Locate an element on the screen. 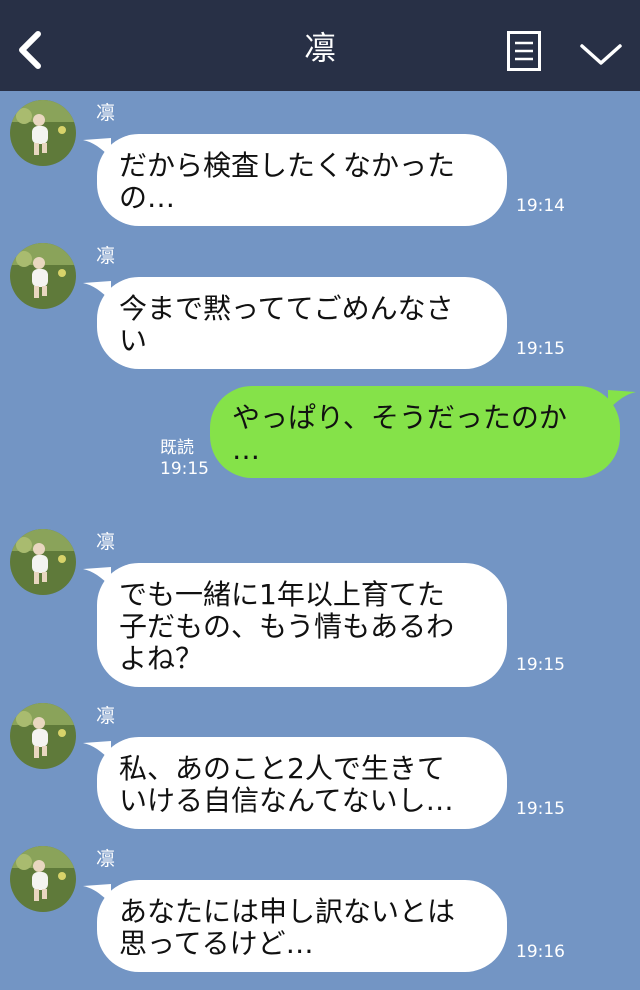 This screenshot has width=640, height=990. message-time: 19:14 is located at coordinates (540, 206).